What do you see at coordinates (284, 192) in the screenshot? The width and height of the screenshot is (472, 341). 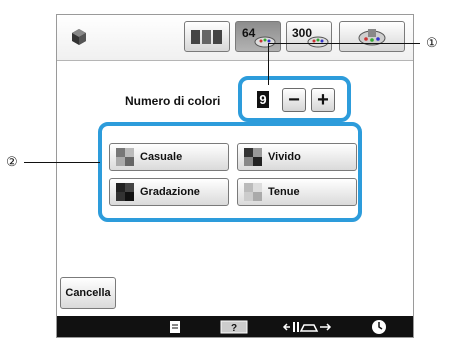 I see `mode-tenue-label: Tenue` at bounding box center [284, 192].